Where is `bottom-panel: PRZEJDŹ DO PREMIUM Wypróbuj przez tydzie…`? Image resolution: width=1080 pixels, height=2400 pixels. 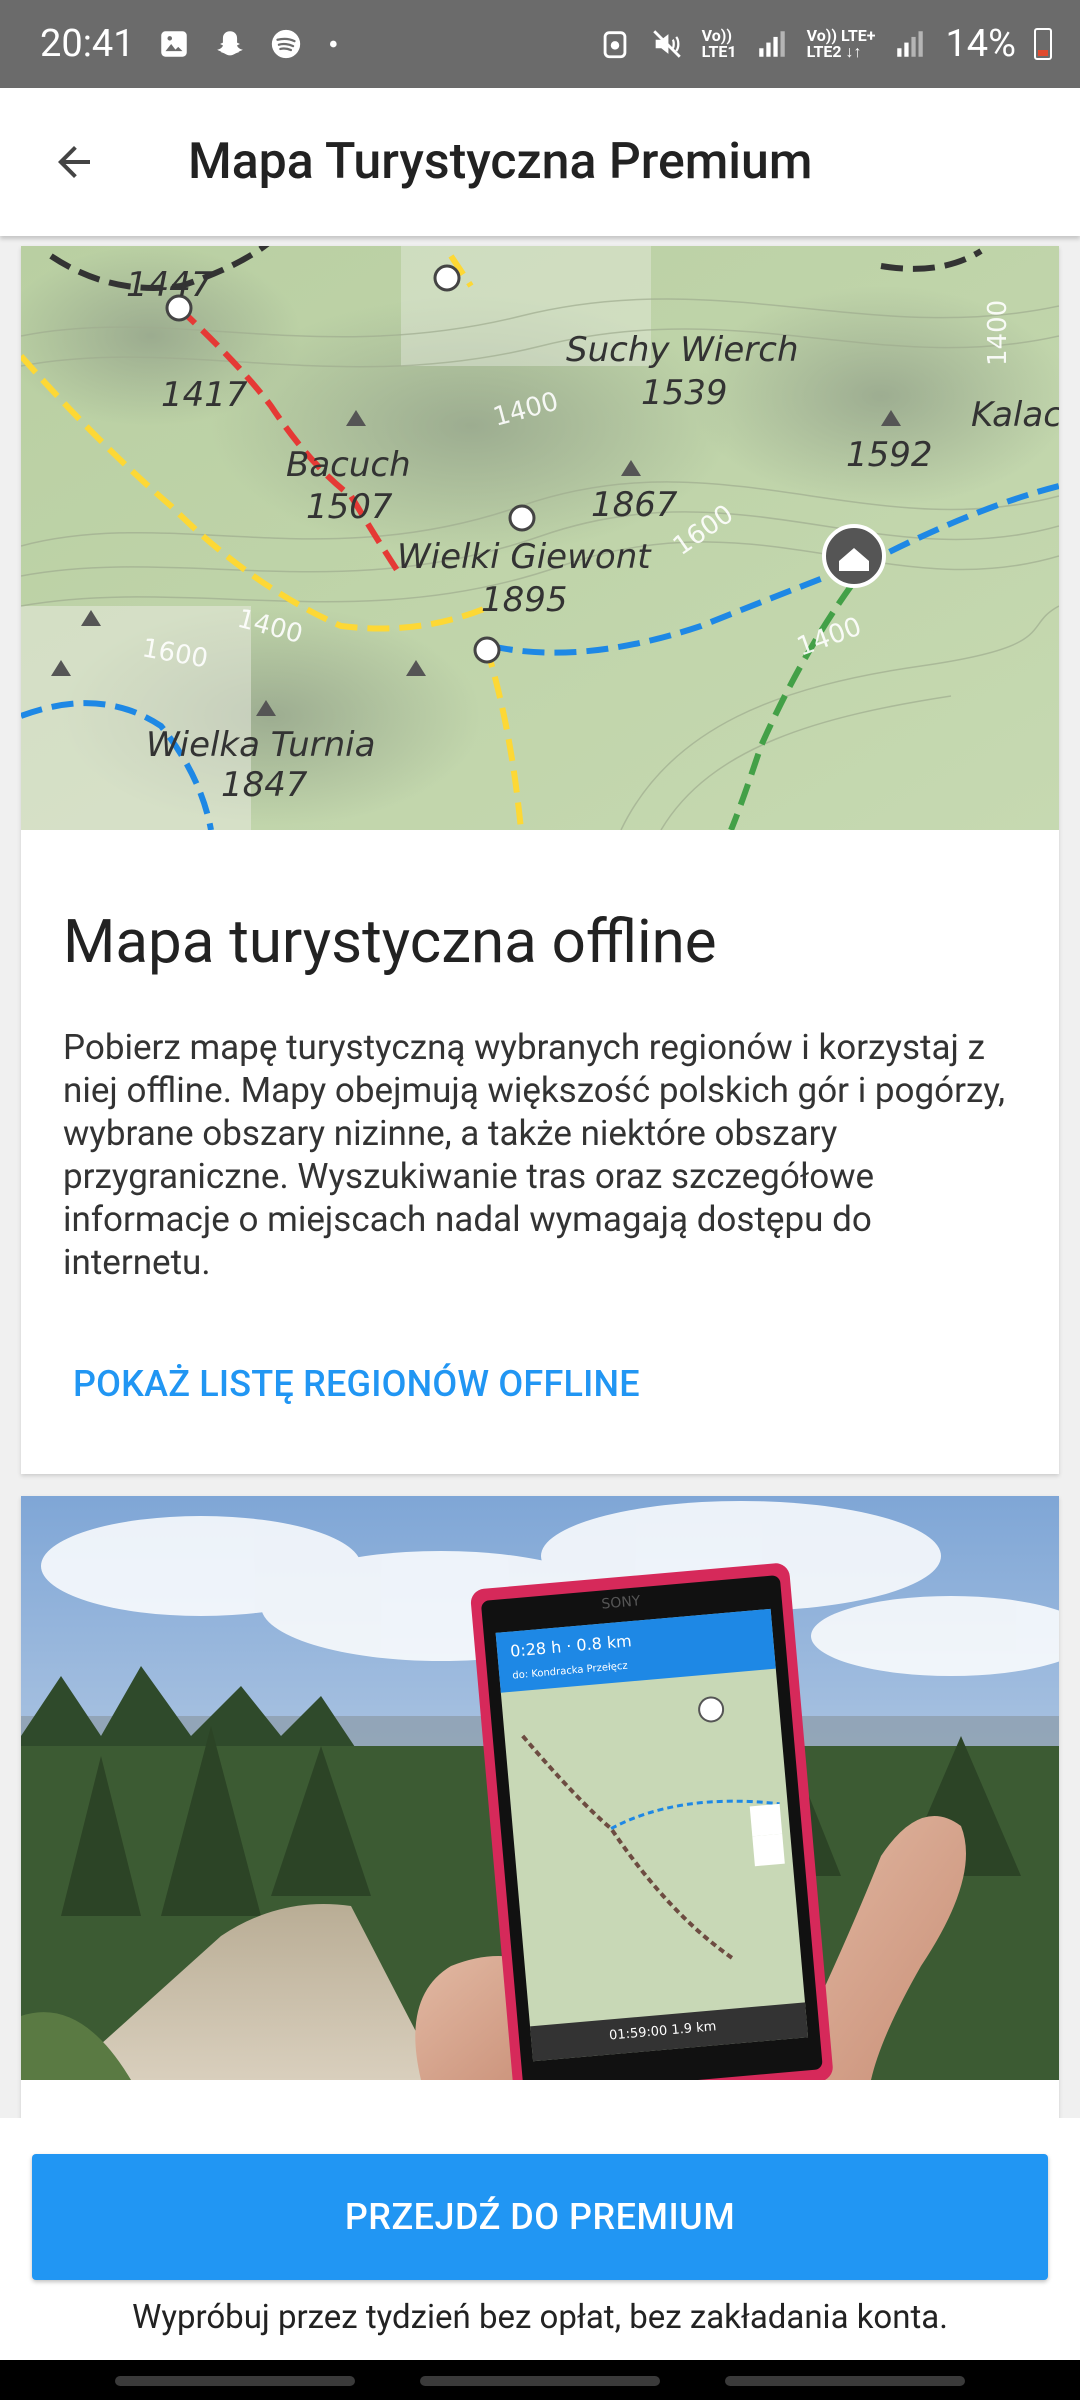
bottom-panel: PRZEJDŹ DO PREMIUM Wypróbuj przez tydzie… is located at coordinates (540, 2239).